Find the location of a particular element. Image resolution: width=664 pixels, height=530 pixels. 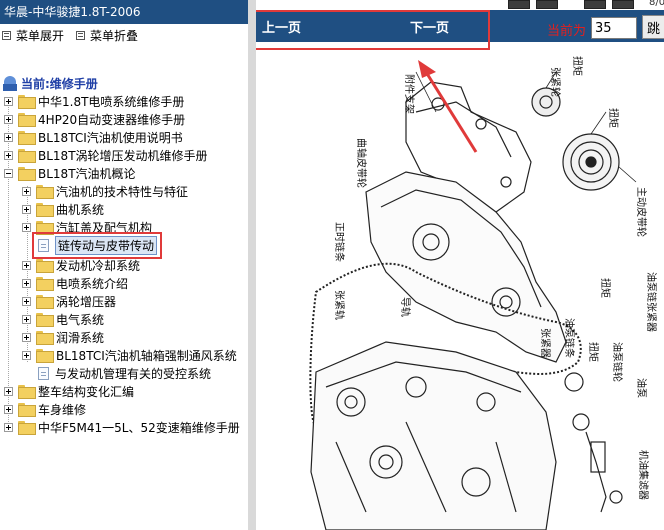

label-torque-3: 扭矩 is located at coordinates (605, 288).